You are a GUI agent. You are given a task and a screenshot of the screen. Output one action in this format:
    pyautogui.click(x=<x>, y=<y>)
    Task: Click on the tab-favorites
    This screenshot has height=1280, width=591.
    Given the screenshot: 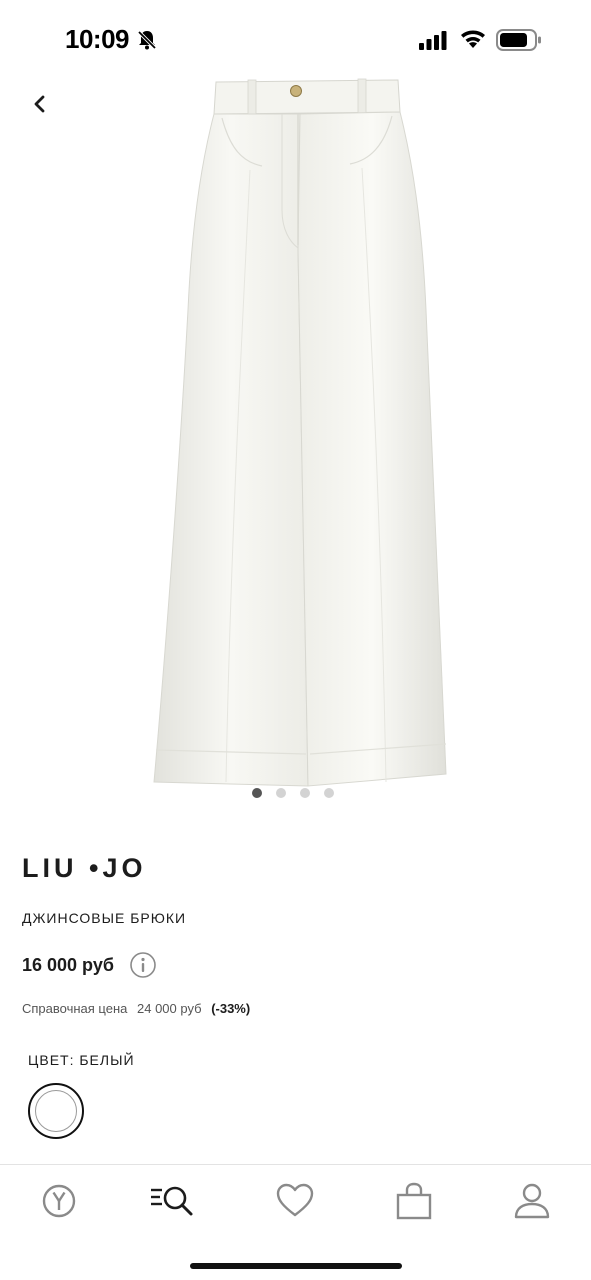 What is the action you would take?
    pyautogui.click(x=295, y=1201)
    